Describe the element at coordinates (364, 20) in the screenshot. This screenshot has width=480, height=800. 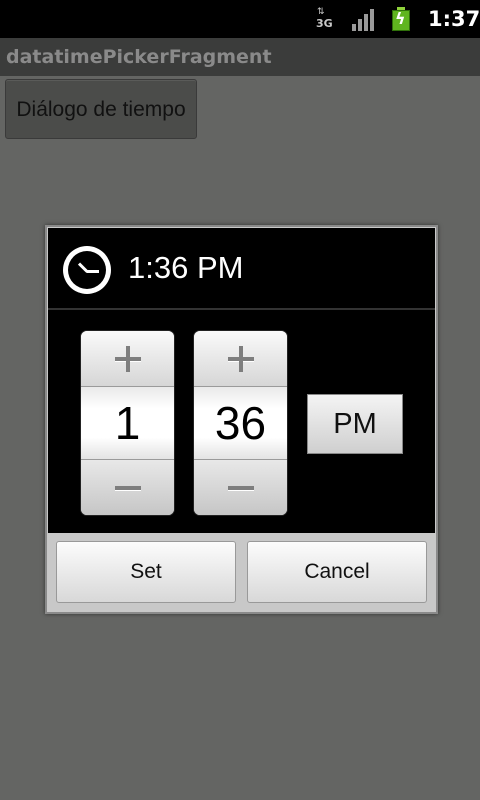
I see `signal-strength-icon` at that location.